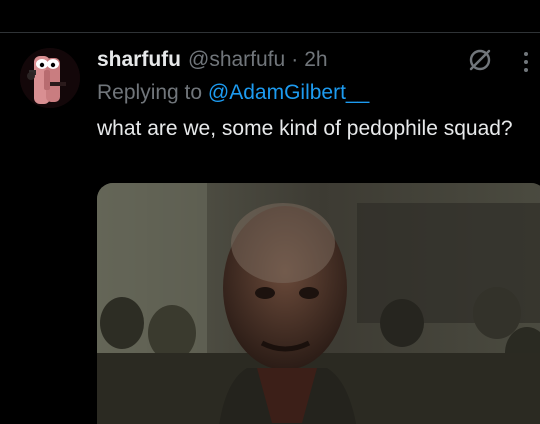 The image size is (540, 424). Describe the element at coordinates (270, 32) in the screenshot. I see `divider` at that location.